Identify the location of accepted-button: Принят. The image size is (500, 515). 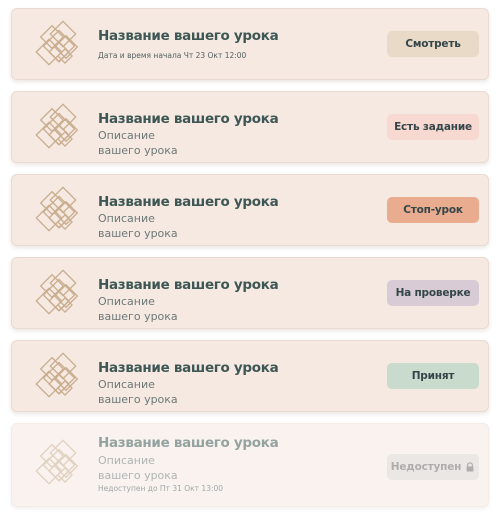
(433, 376).